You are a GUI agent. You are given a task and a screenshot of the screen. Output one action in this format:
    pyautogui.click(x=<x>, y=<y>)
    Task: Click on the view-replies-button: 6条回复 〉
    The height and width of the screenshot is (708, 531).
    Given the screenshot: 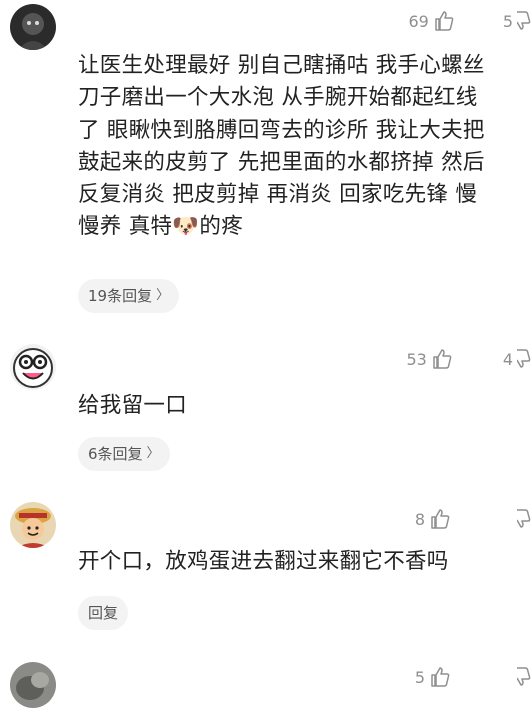 What is the action you would take?
    pyautogui.click(x=124, y=454)
    